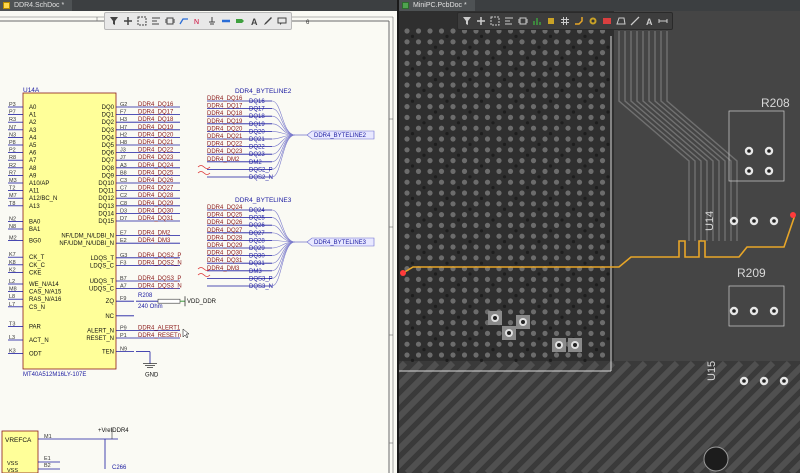 Image resolution: width=800 pixels, height=473 pixels. I want to click on pin-number: M8, so click(13, 290).